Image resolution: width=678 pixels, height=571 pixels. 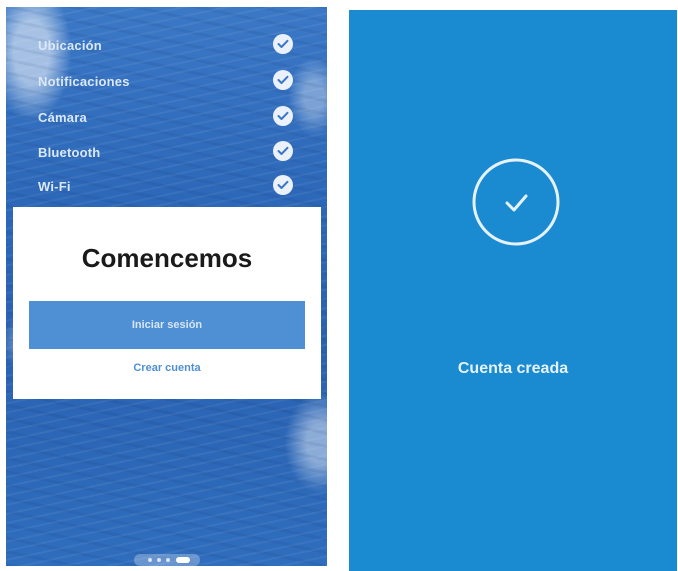 I want to click on permission-row-location: Ubicación, so click(x=166, y=47).